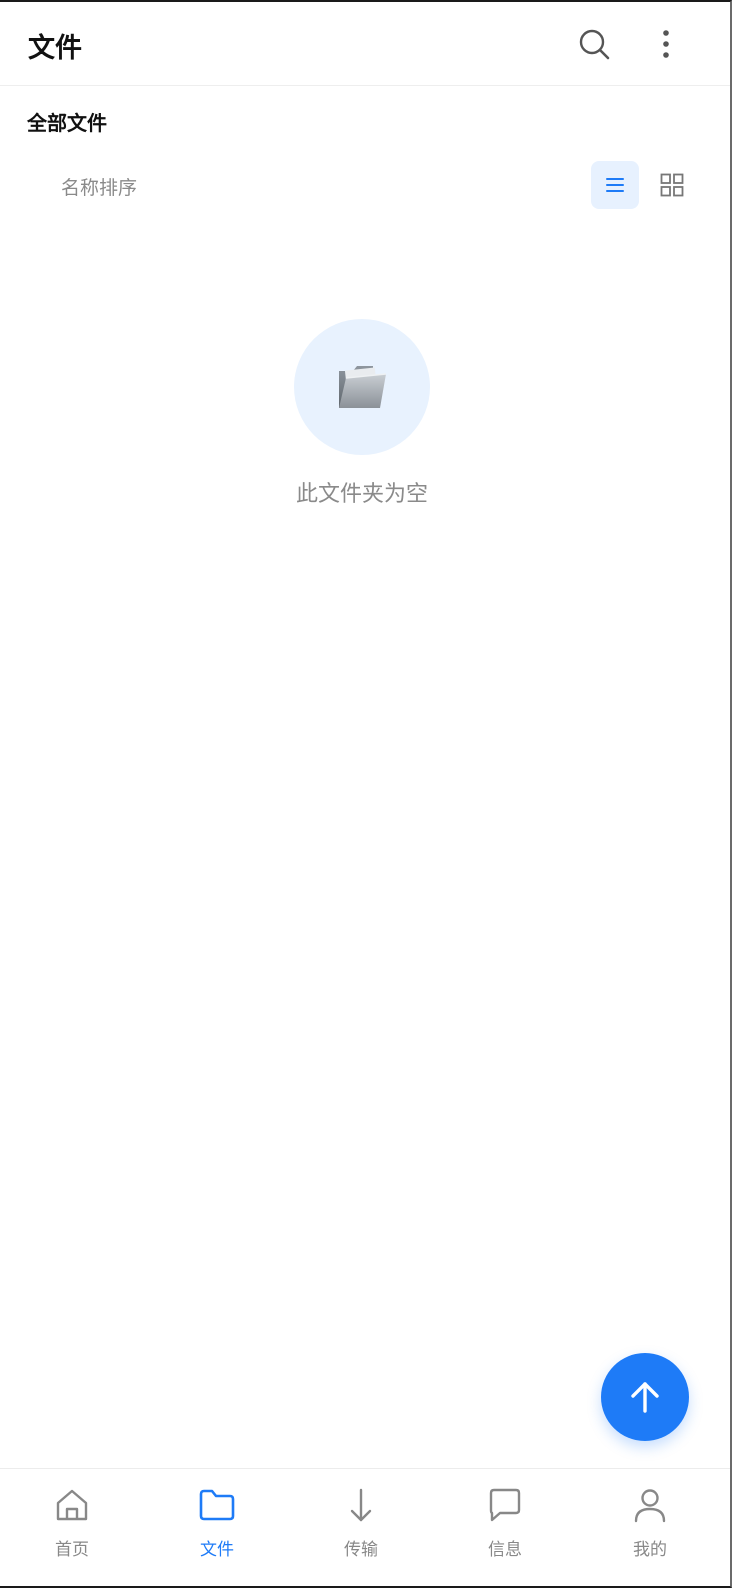 The height and width of the screenshot is (1588, 732). What do you see at coordinates (217, 1530) in the screenshot?
I see `nav-item-files: 文件` at bounding box center [217, 1530].